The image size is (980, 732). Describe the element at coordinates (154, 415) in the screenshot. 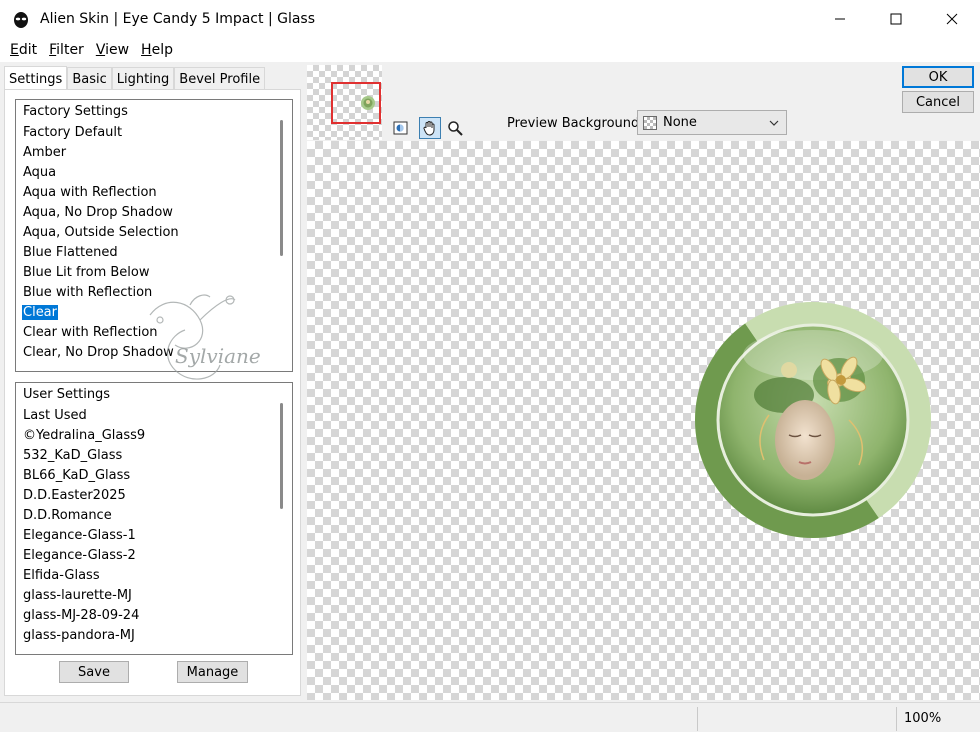

I see `list-item: Last Used` at that location.